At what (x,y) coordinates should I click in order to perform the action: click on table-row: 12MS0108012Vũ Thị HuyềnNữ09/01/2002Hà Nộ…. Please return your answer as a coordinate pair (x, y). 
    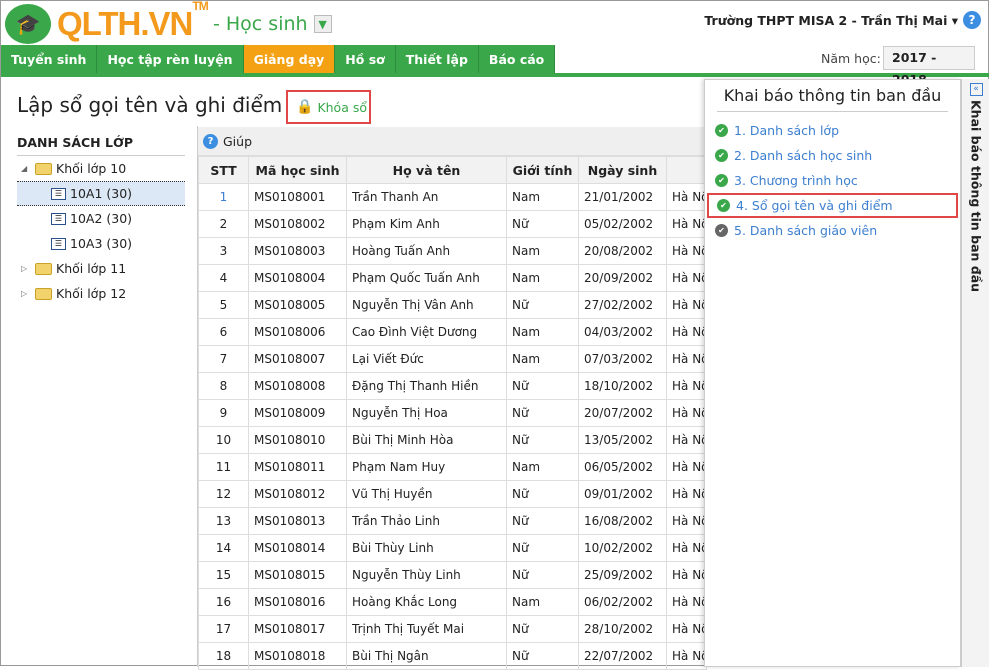
    Looking at the image, I should click on (452, 494).